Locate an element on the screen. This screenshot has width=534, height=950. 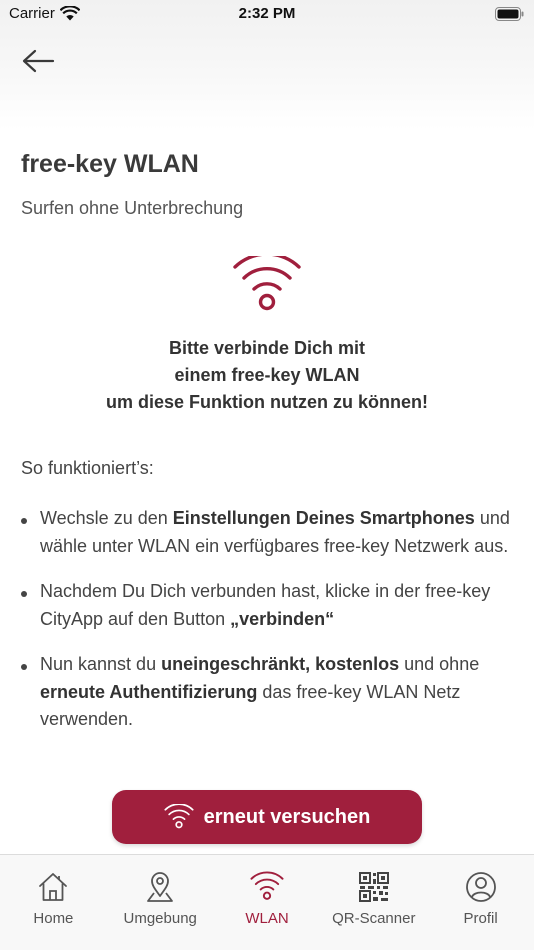
step-bold-text: „verbinden“ is located at coordinates (282, 618).